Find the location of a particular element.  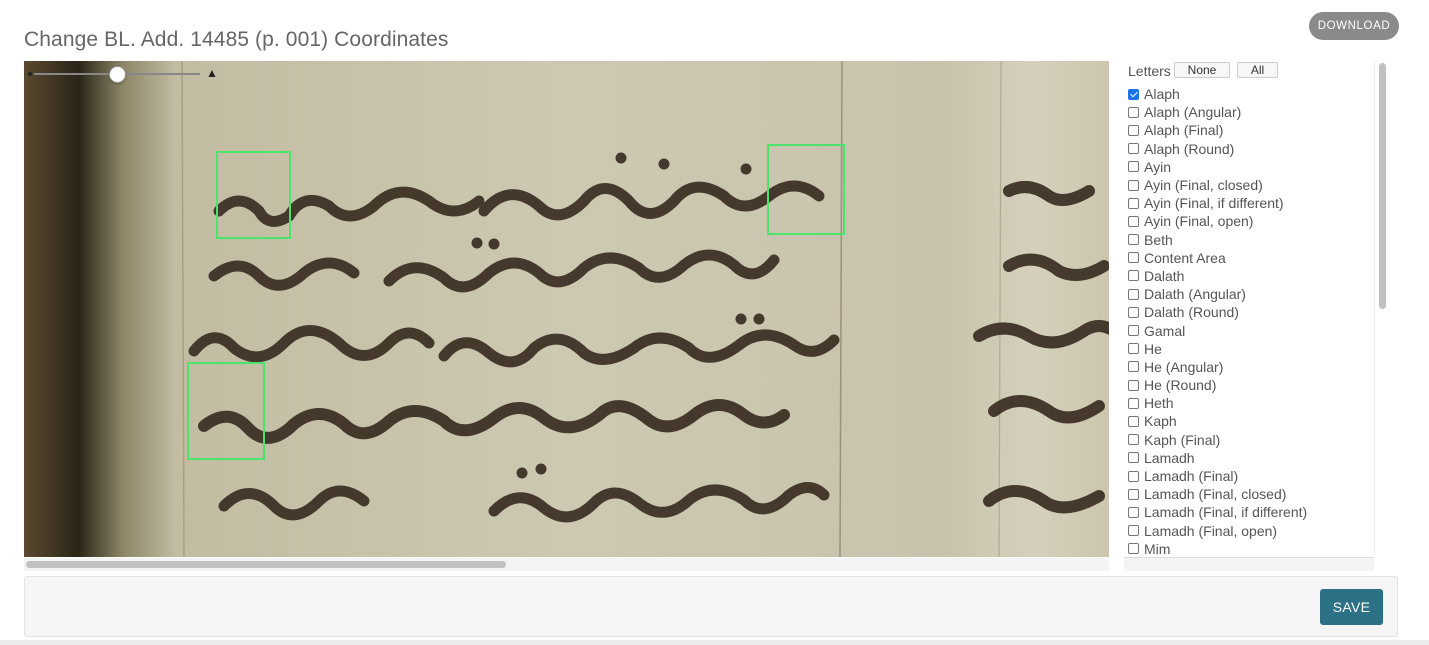

zoom-slider: ▲ is located at coordinates (123, 74).